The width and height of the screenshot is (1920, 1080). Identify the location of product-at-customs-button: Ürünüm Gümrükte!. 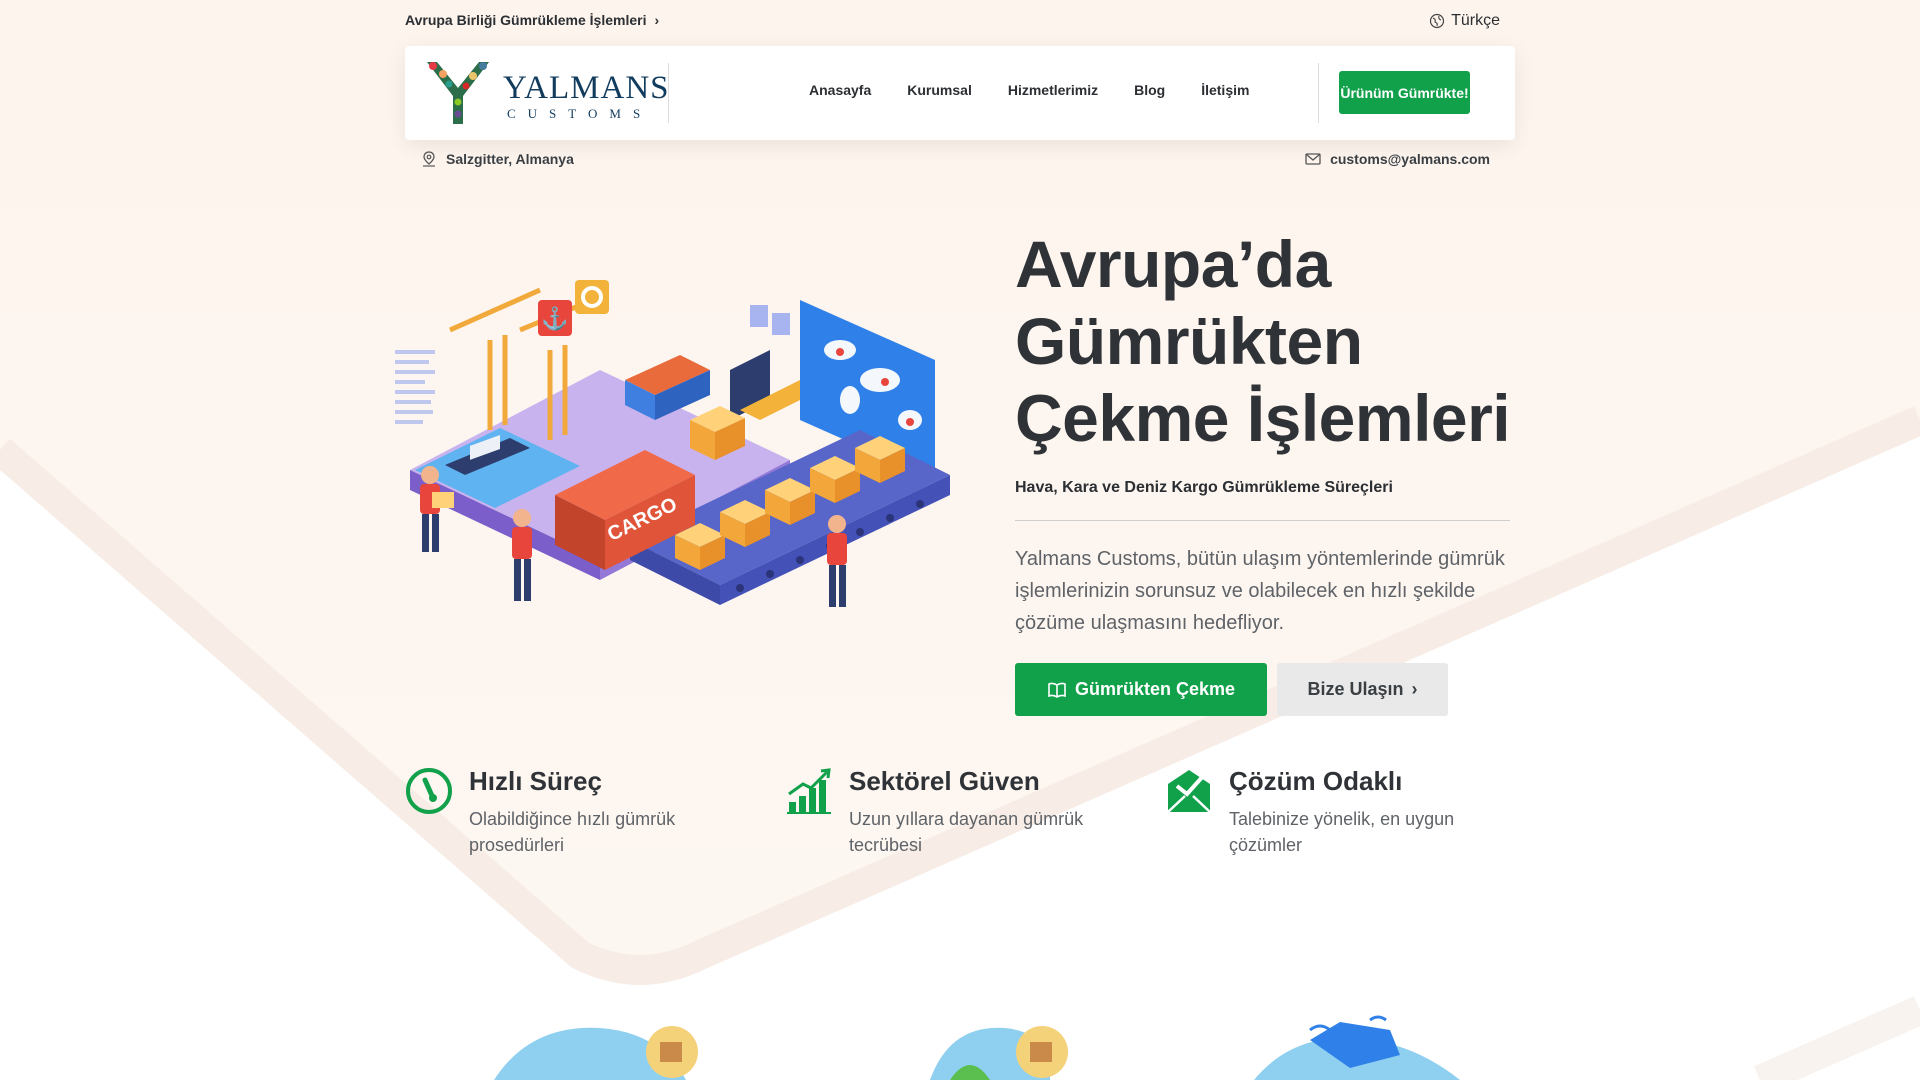
(1404, 92).